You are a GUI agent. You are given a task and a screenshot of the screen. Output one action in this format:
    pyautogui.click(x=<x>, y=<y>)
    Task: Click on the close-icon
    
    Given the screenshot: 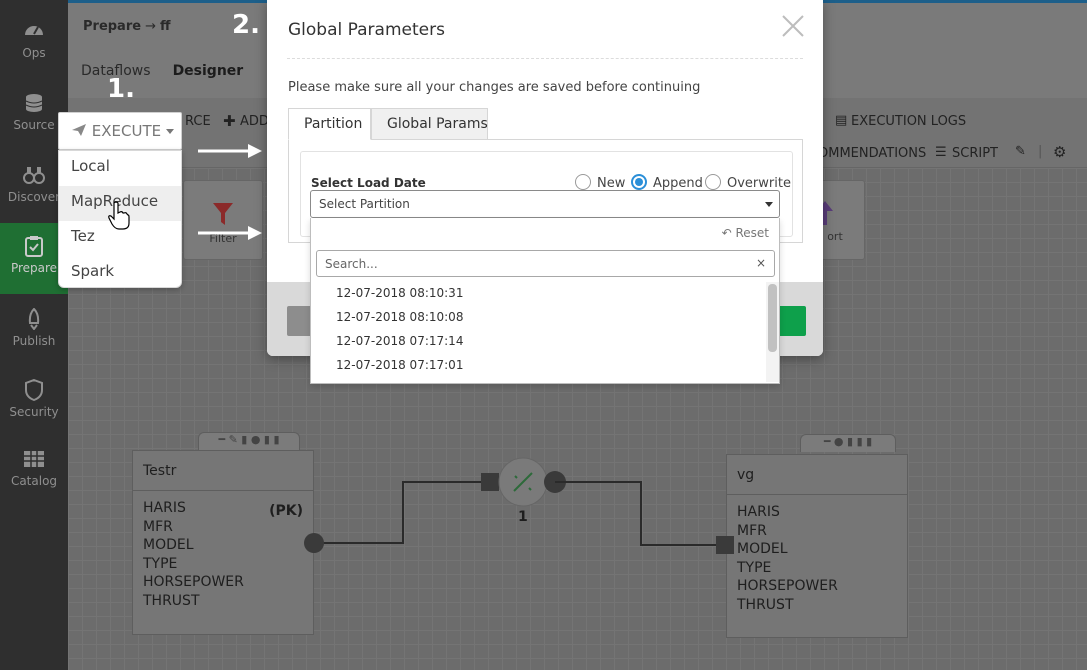 What is the action you would take?
    pyautogui.click(x=793, y=26)
    